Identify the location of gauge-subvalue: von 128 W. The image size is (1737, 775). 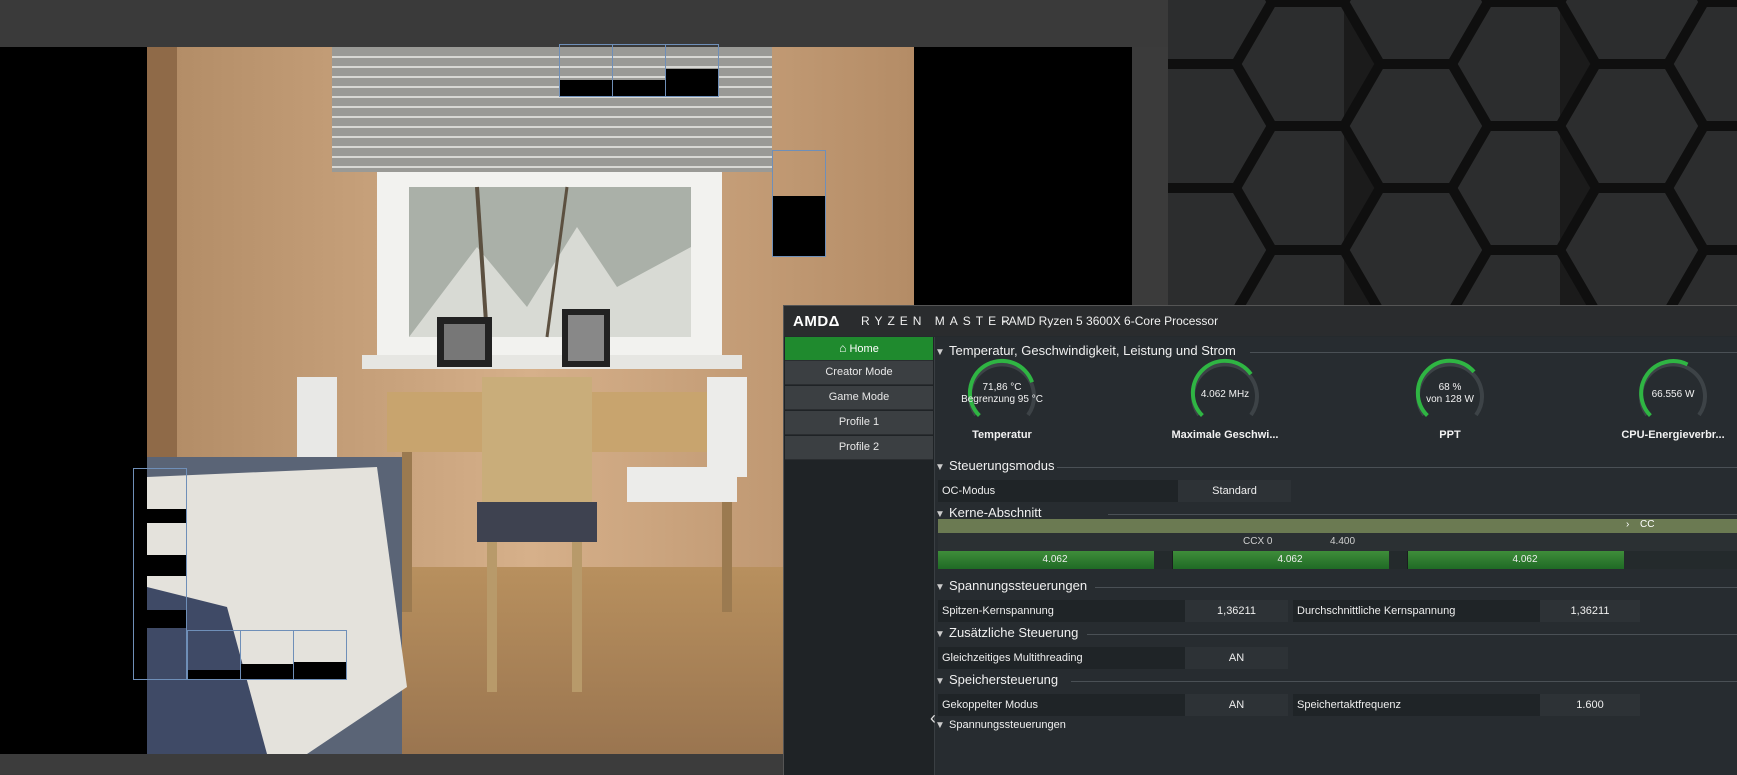
(1450, 399).